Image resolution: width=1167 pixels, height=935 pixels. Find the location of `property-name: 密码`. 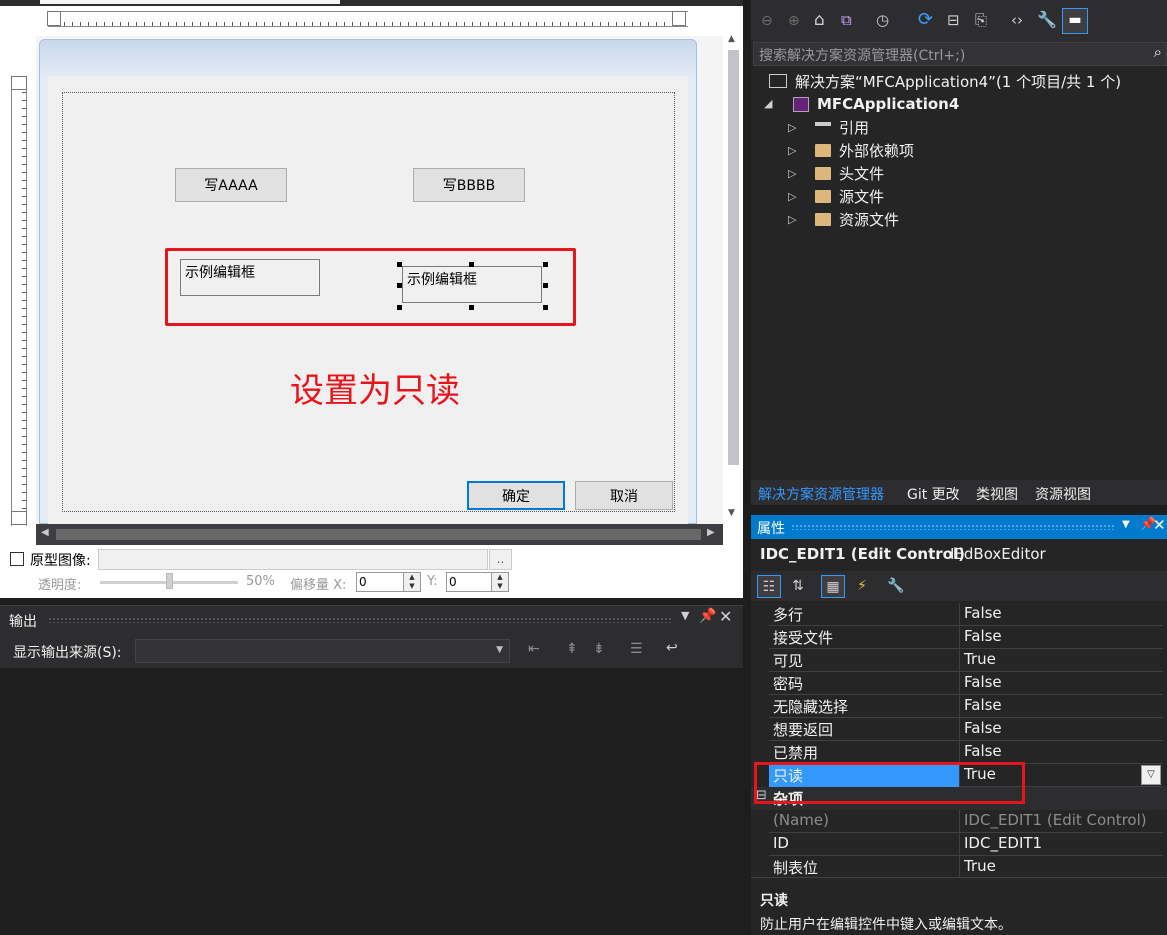

property-name: 密码 is located at coordinates (788, 684).